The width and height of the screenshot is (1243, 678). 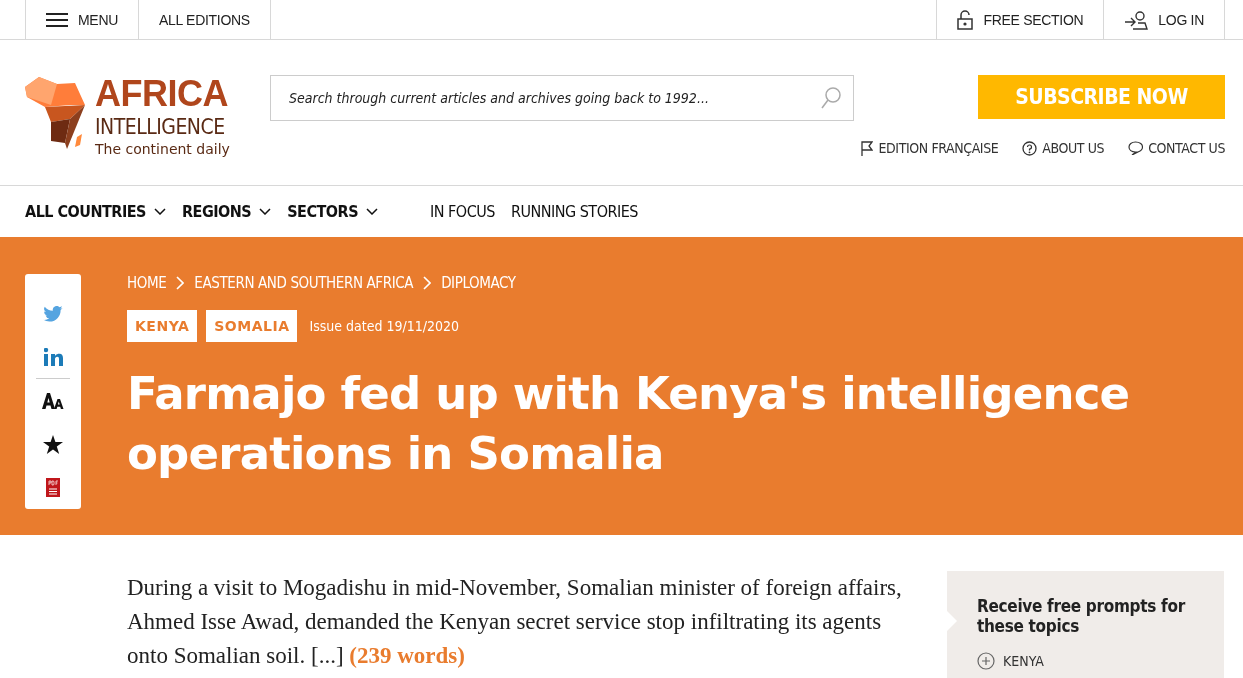 I want to click on logo-name: AFRICA, so click(x=162, y=94).